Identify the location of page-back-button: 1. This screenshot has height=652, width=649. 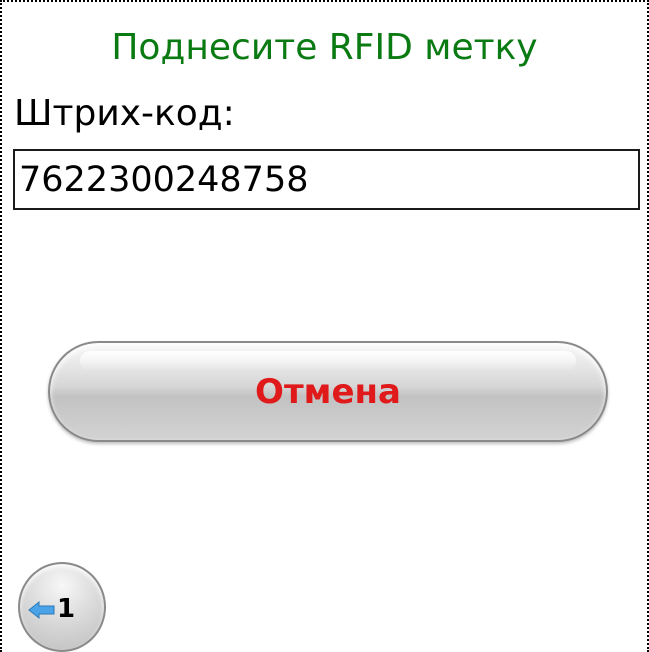
(62, 607).